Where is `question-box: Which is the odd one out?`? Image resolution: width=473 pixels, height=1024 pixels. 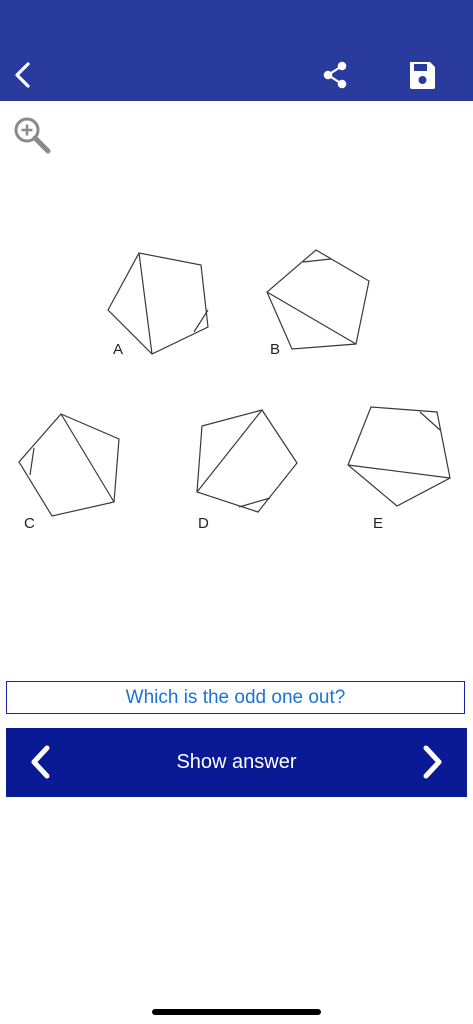
question-box: Which is the odd one out? is located at coordinates (235, 697).